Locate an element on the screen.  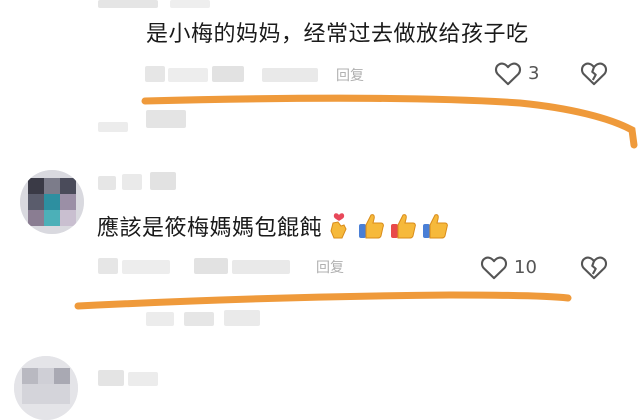
like-button: 3 is located at coordinates (516, 73).